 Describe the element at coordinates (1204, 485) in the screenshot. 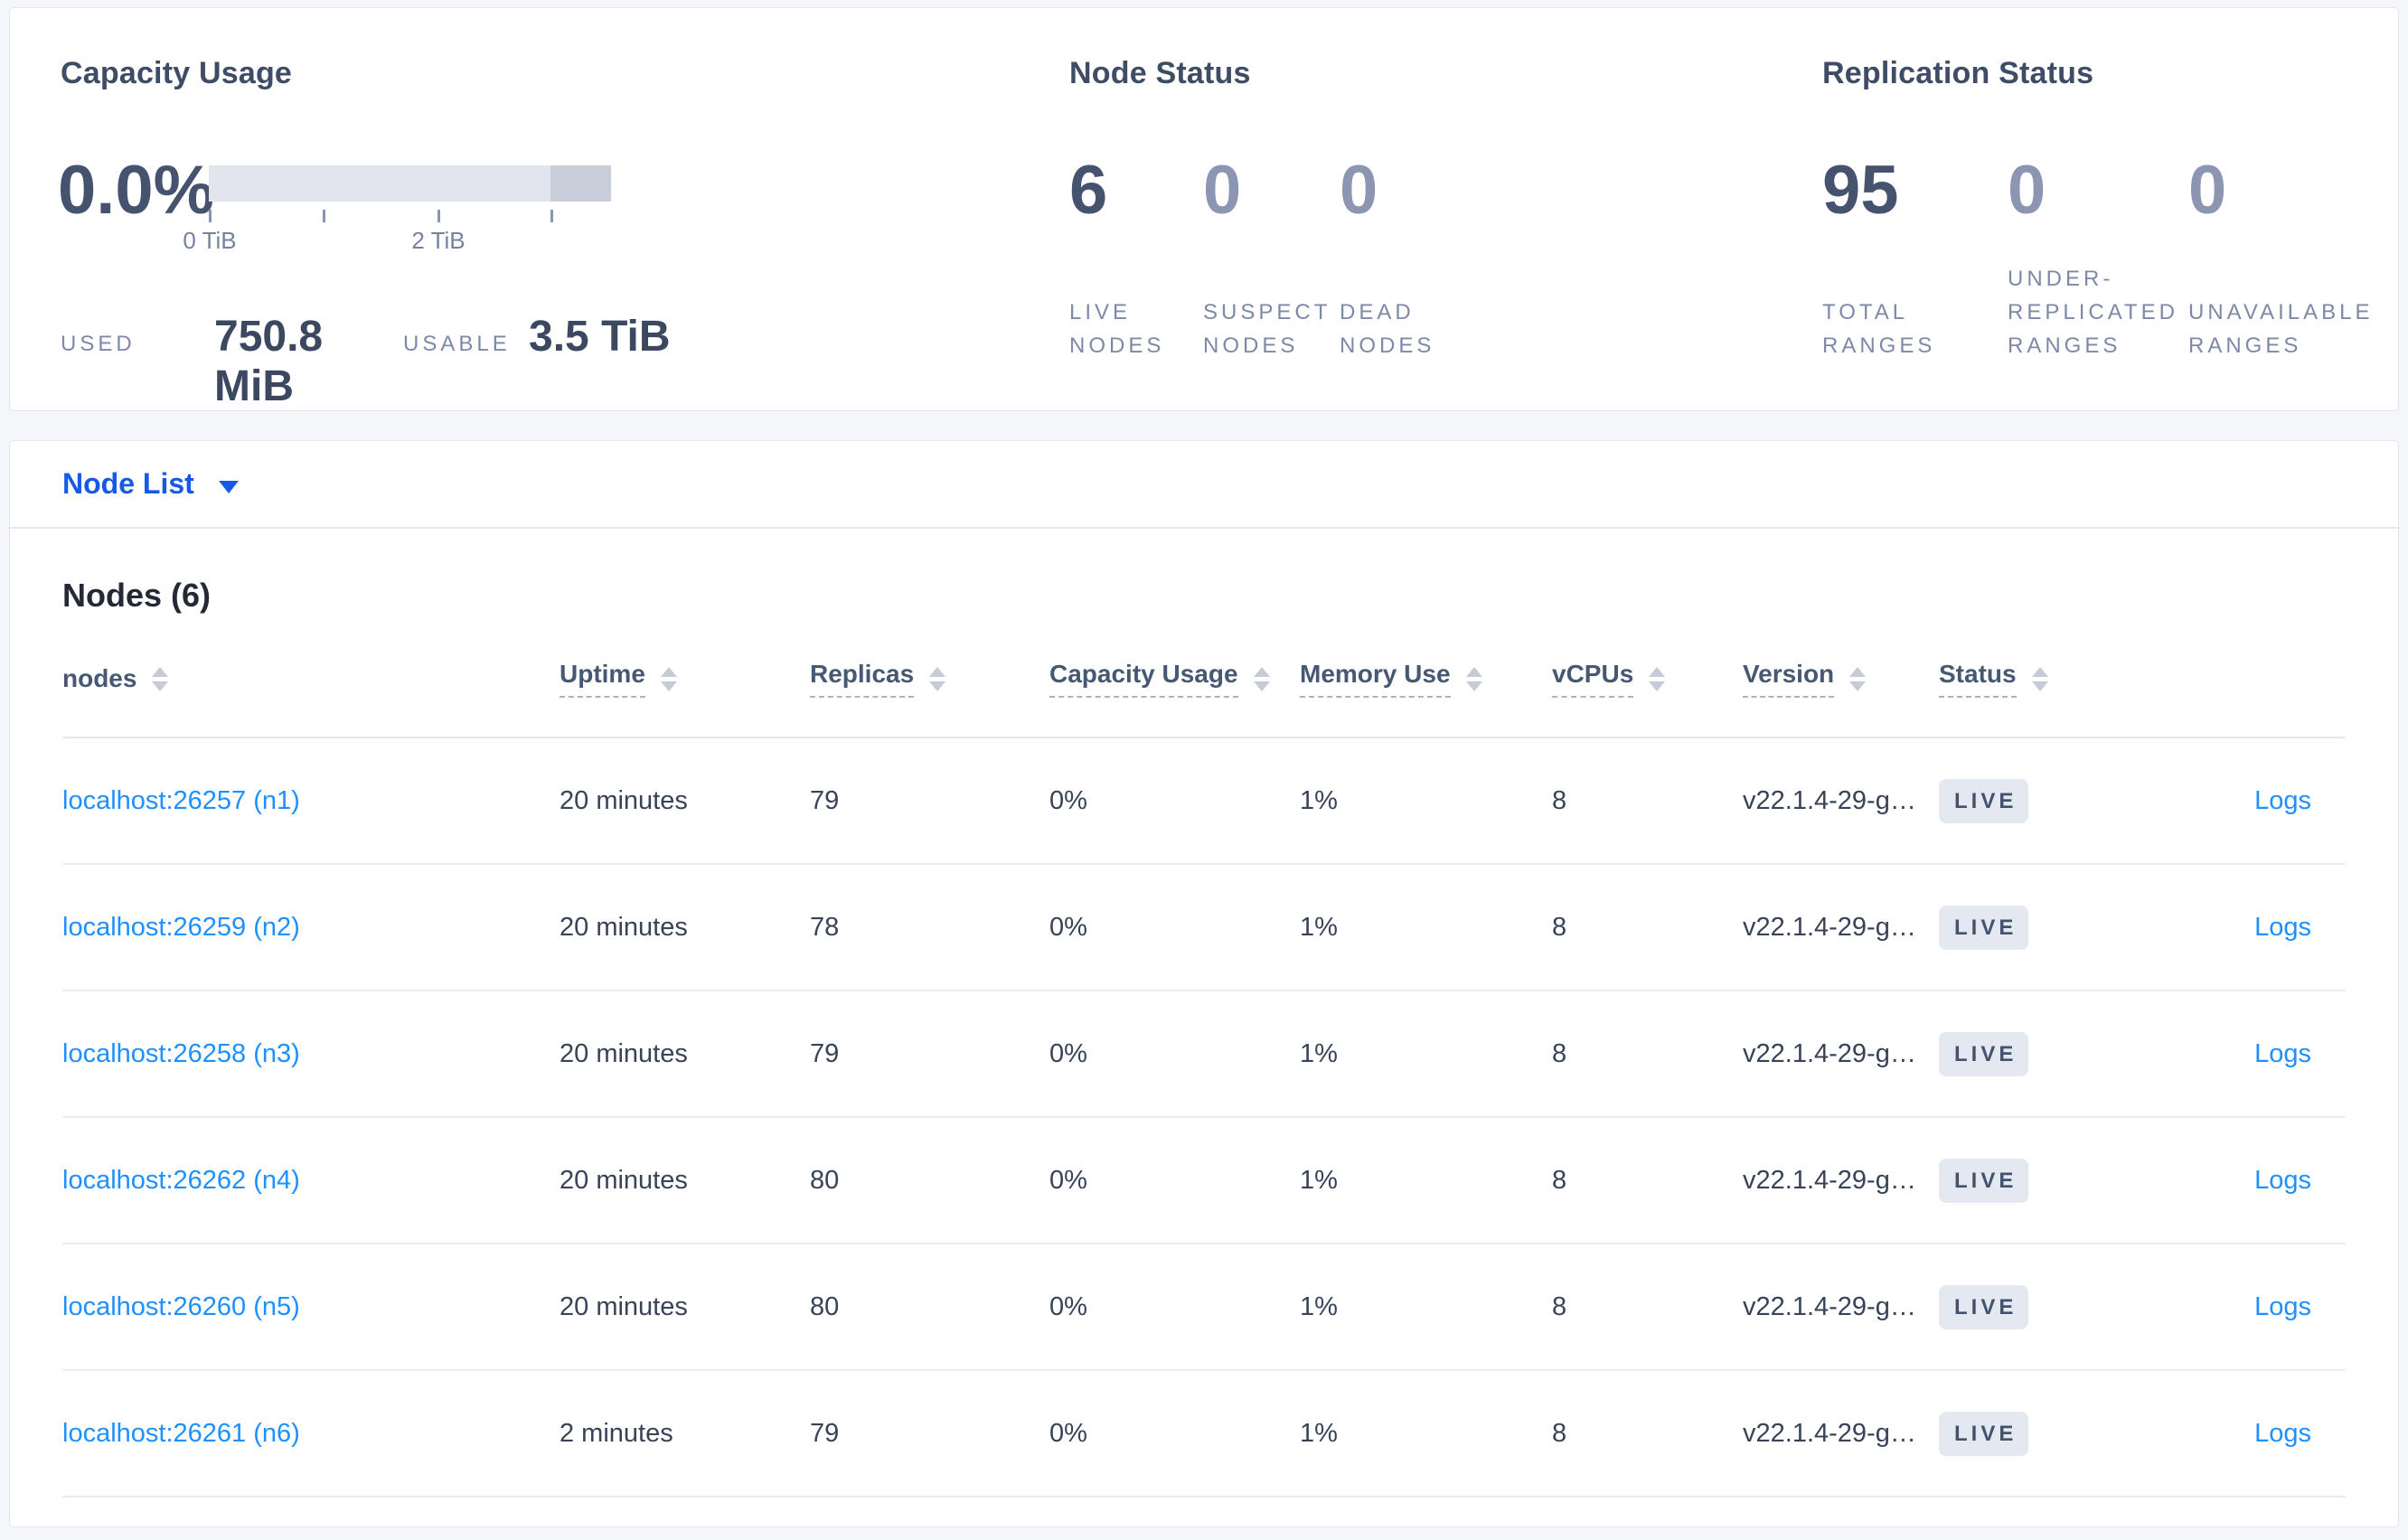

I see `node-list-header: Node List` at that location.